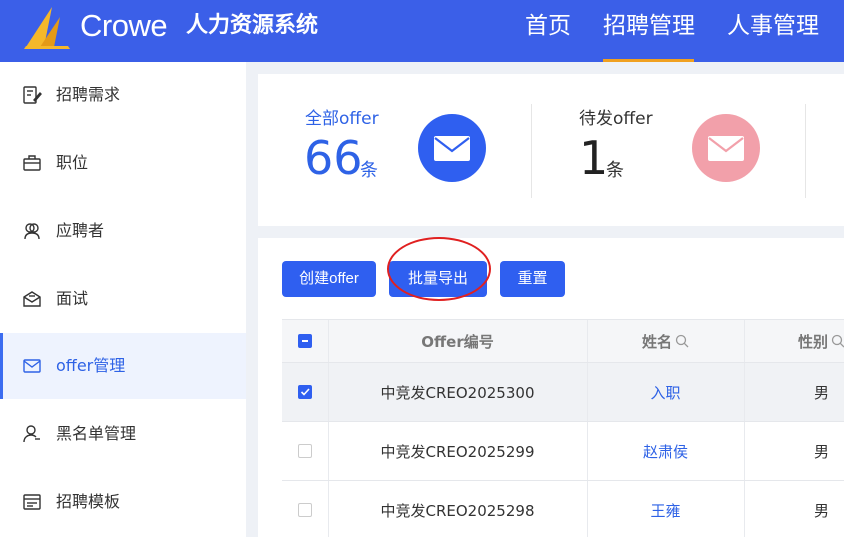  I want to click on mail-open-icon, so click(32, 299).